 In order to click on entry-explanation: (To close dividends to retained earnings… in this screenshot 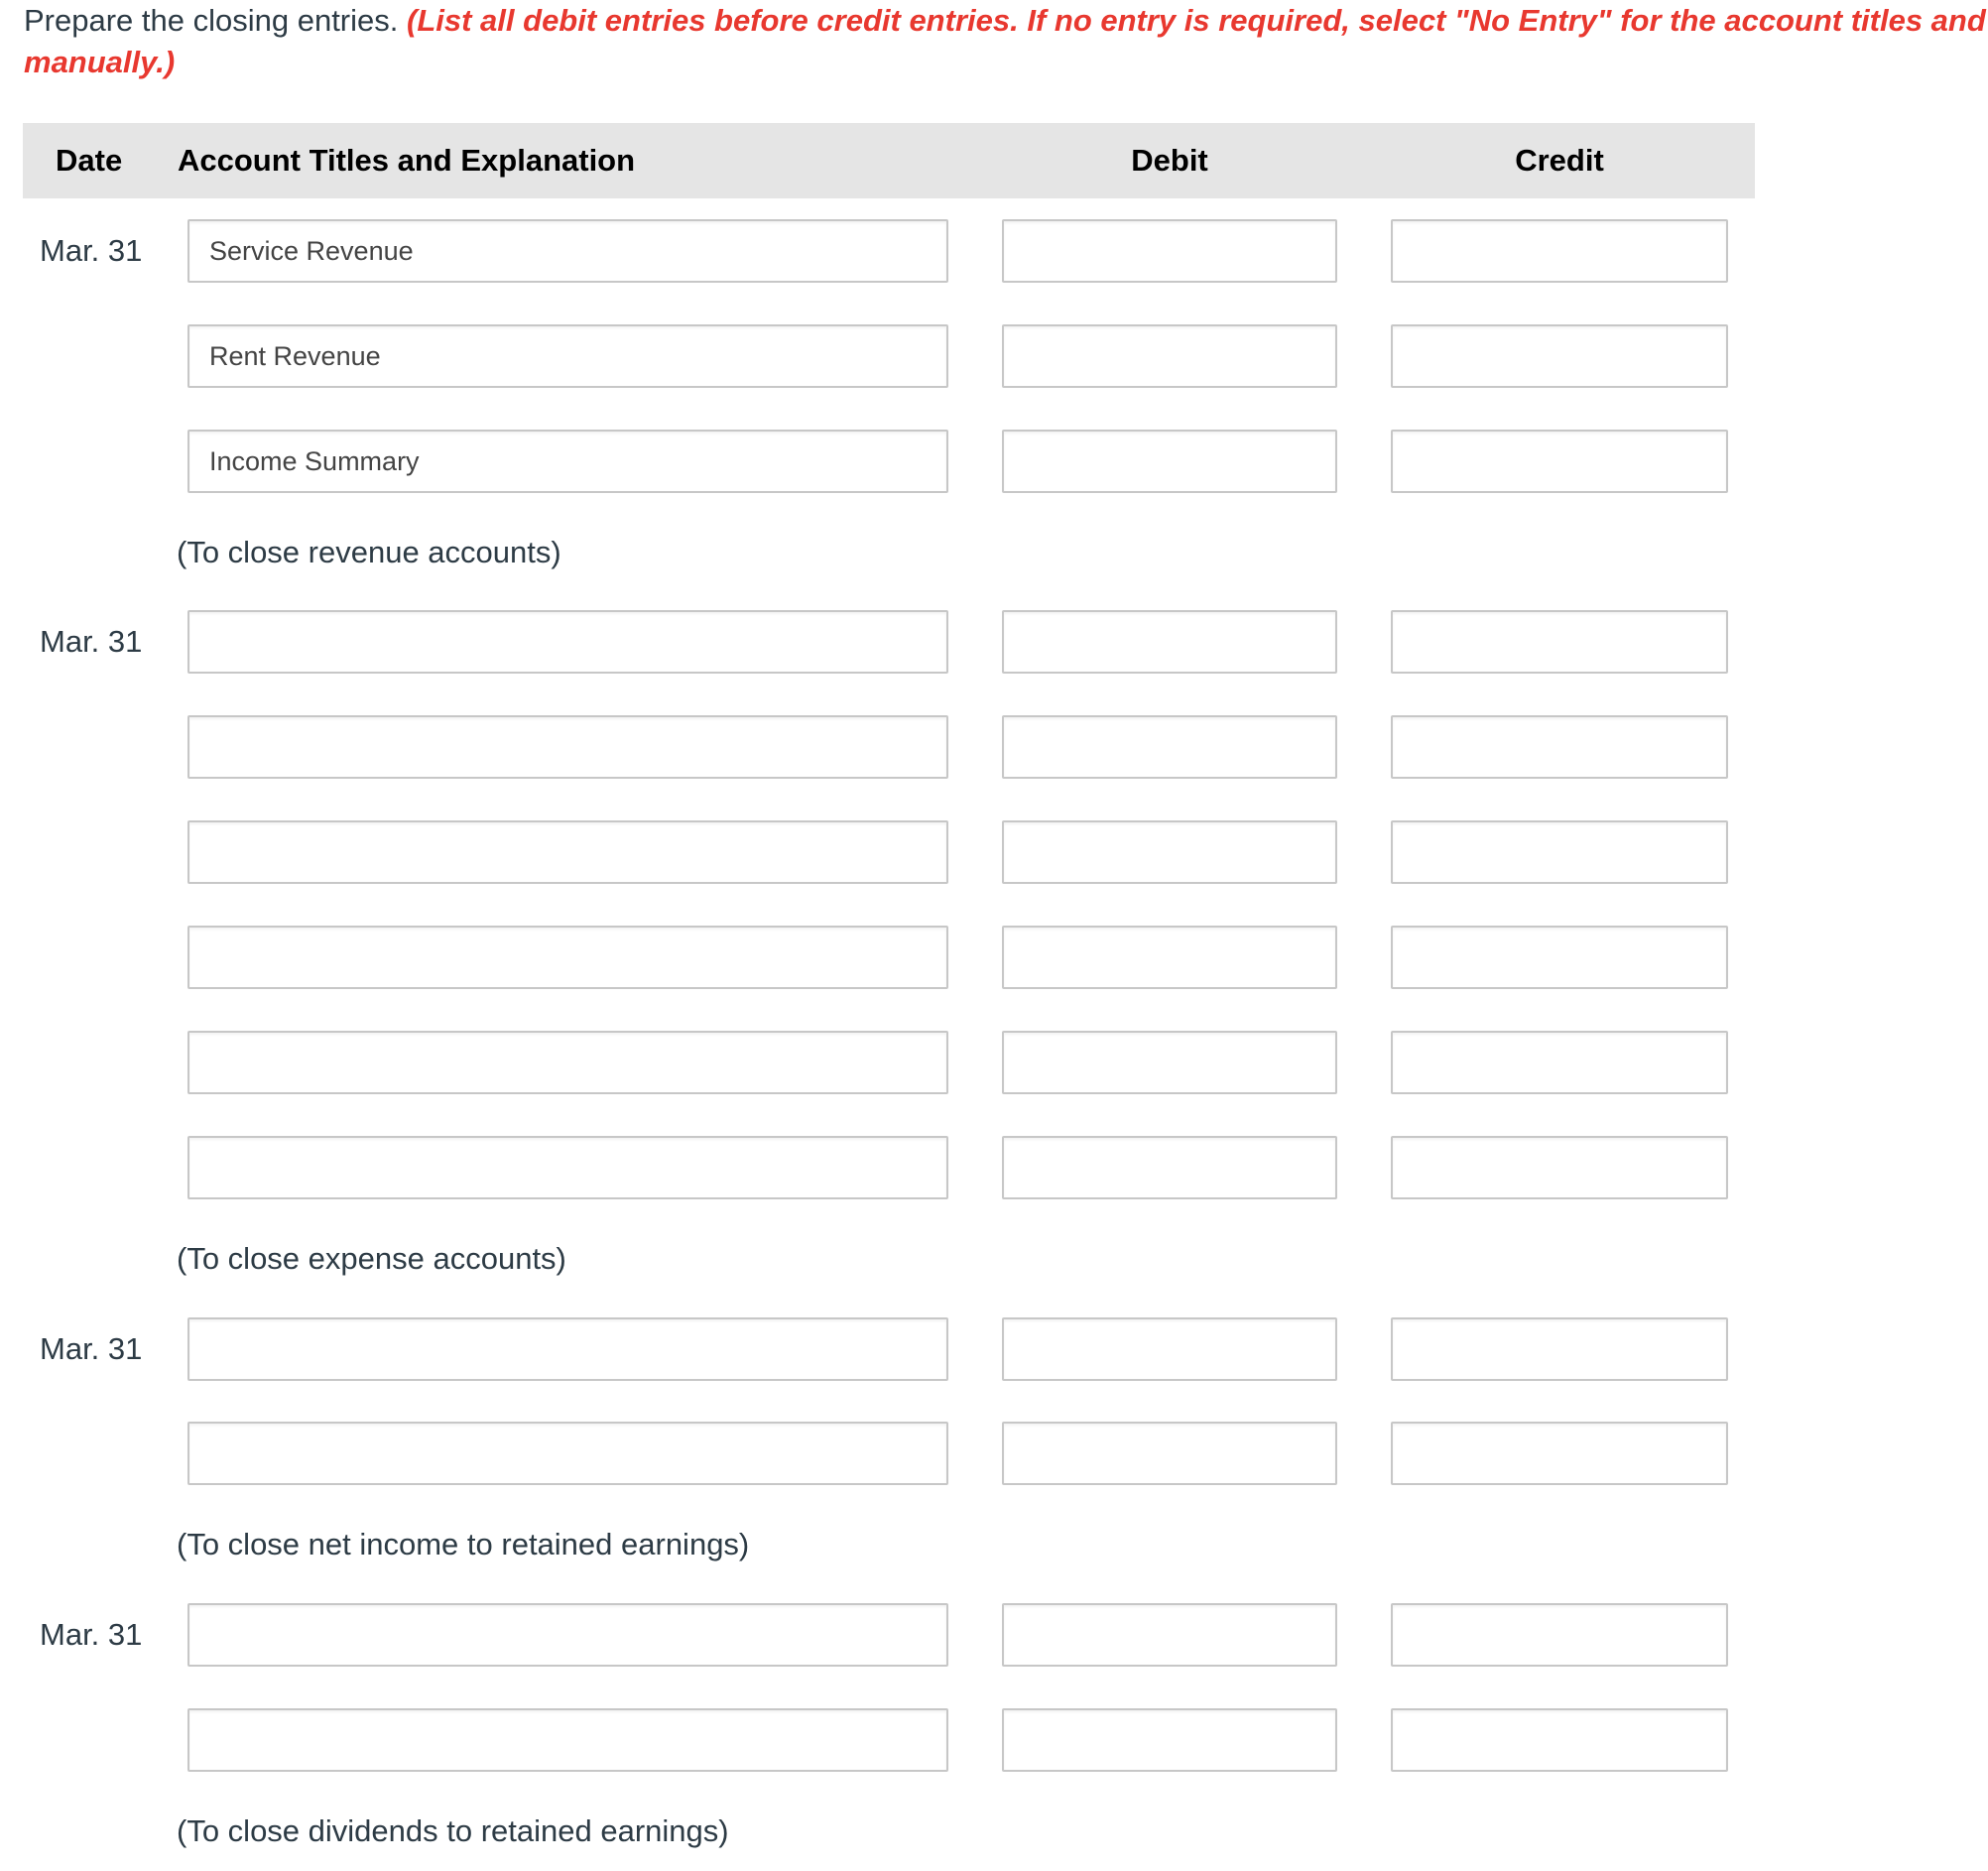, I will do `click(453, 1830)`.